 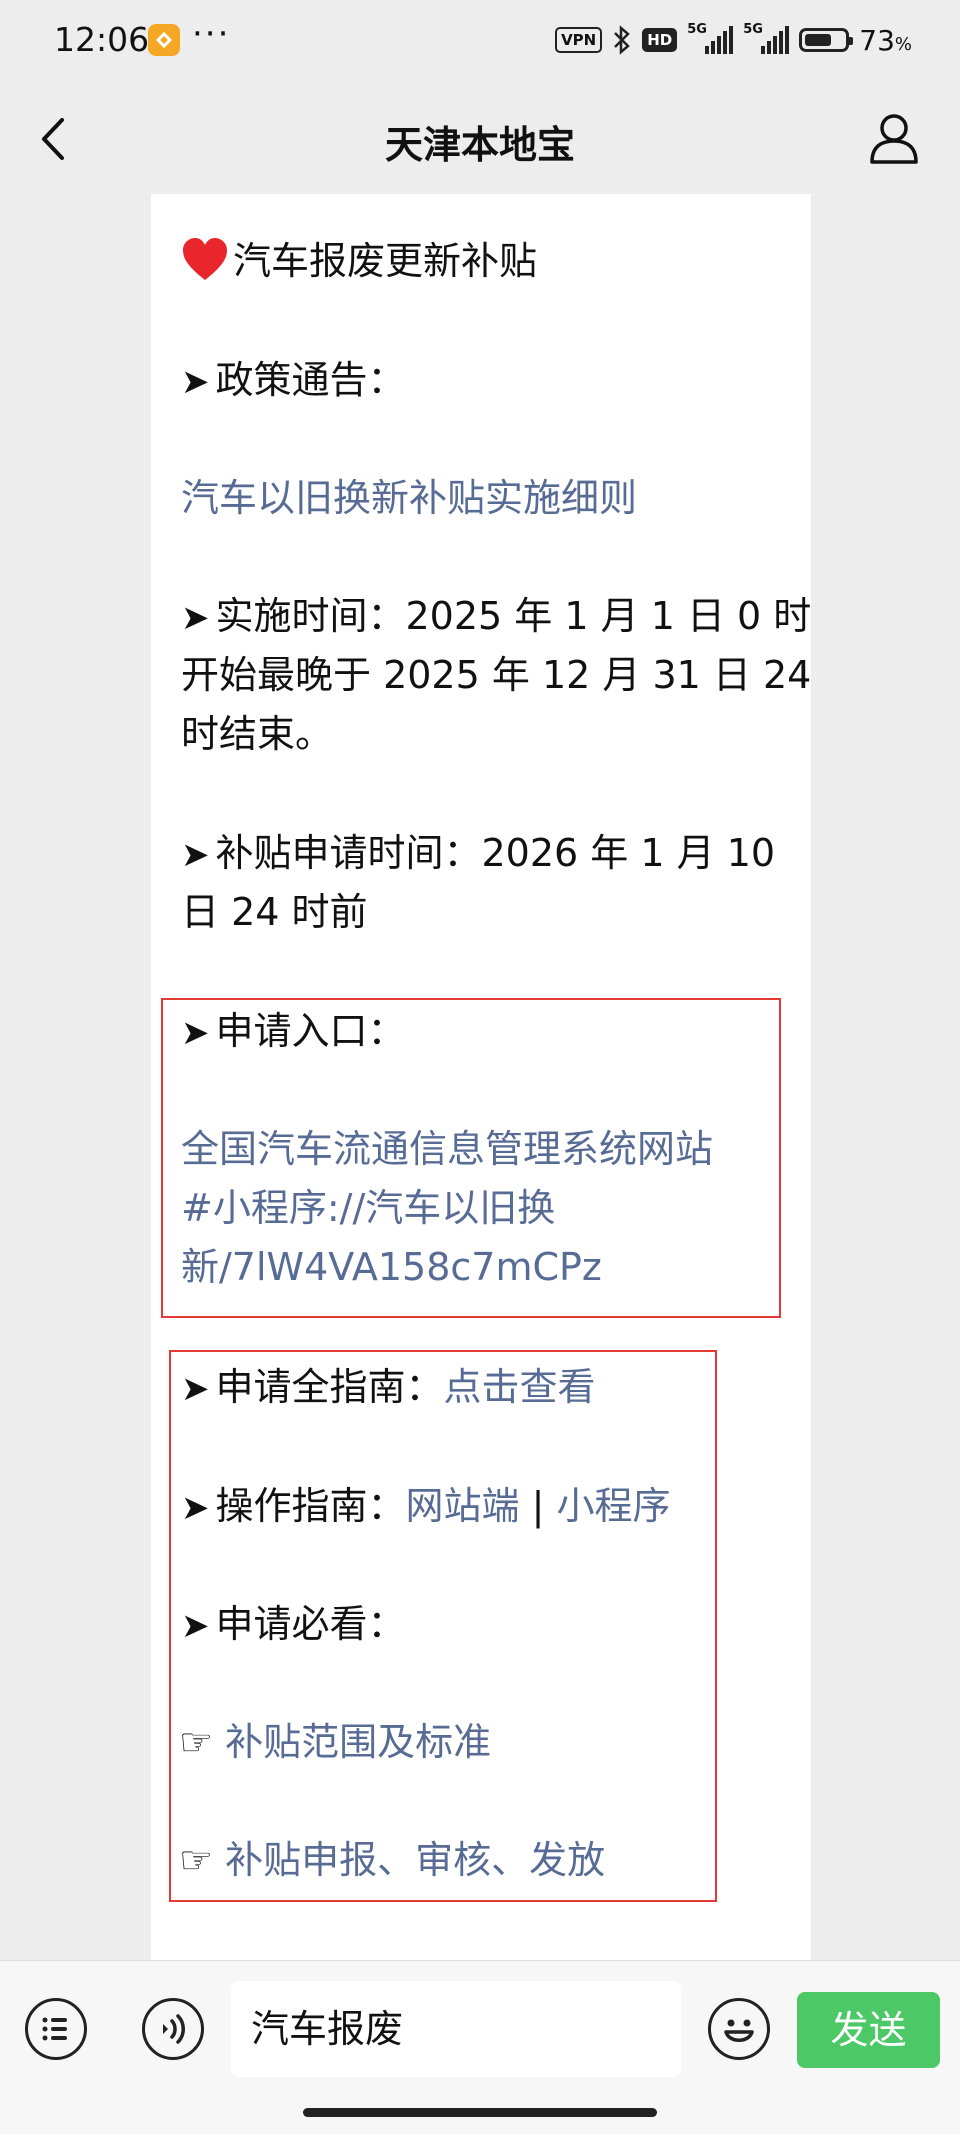 What do you see at coordinates (622, 40) in the screenshot?
I see `bluetooth-icon` at bounding box center [622, 40].